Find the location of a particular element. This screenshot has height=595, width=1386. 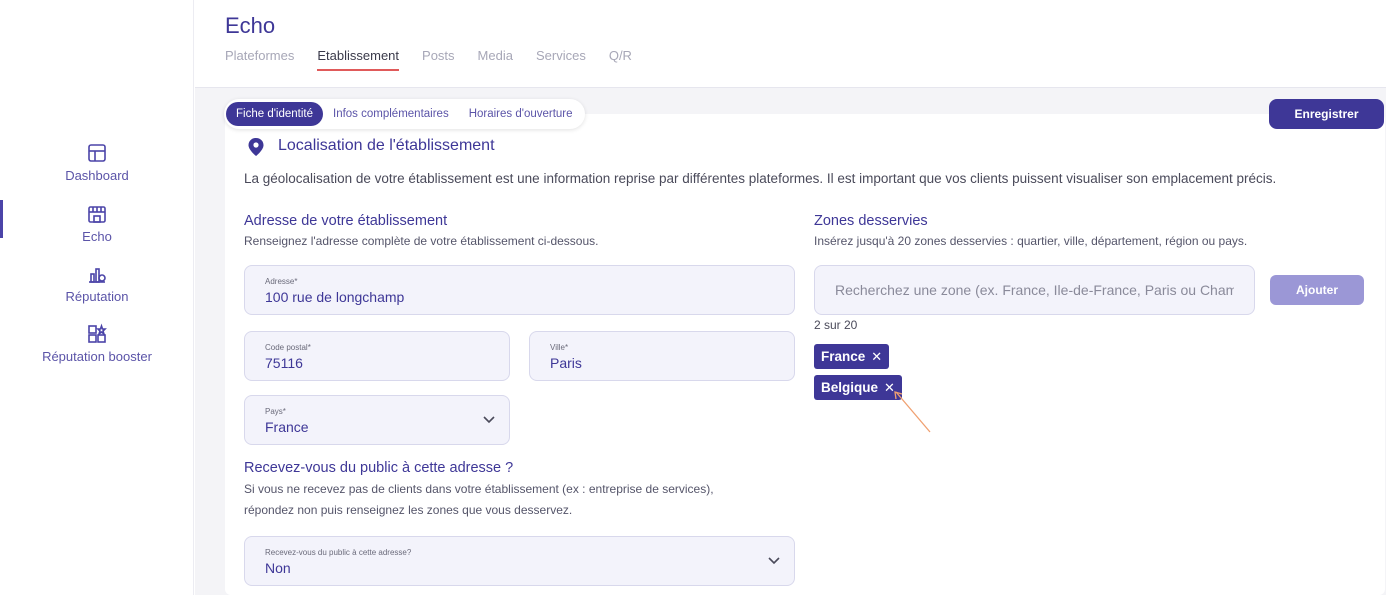

zone-chip-label: Belgique is located at coordinates (850, 387).